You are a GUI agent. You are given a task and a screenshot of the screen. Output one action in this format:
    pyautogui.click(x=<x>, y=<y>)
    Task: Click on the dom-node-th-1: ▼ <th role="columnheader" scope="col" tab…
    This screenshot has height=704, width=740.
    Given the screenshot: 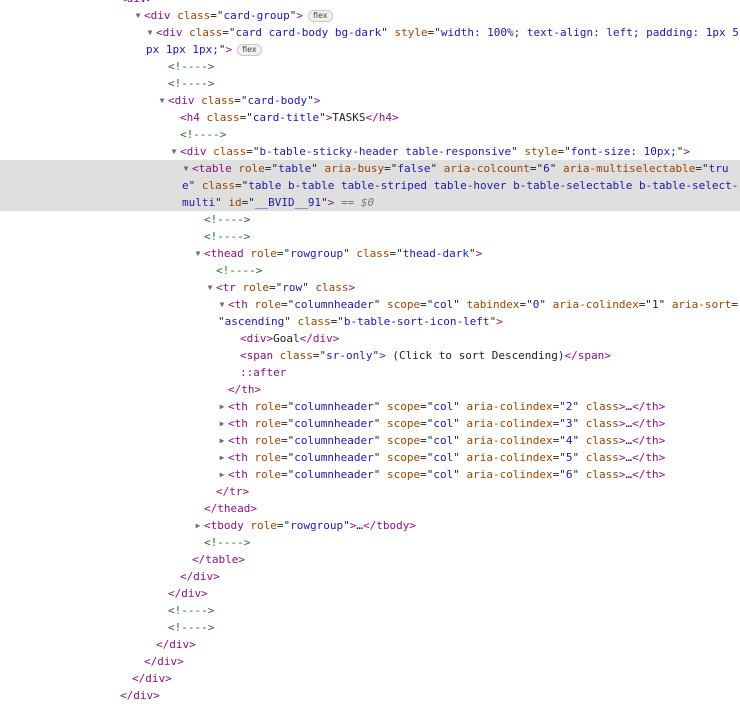 What is the action you would take?
    pyautogui.click(x=370, y=304)
    